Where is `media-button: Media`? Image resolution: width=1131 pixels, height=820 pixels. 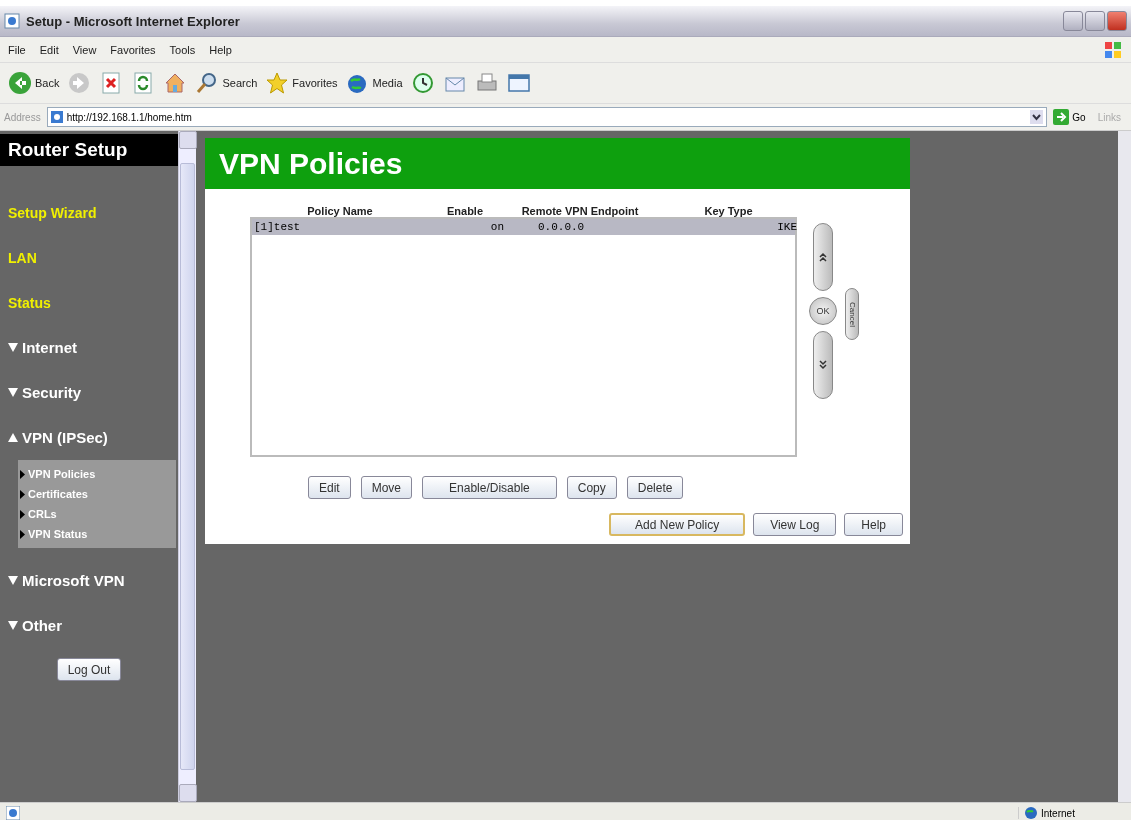 media-button: Media is located at coordinates (374, 83).